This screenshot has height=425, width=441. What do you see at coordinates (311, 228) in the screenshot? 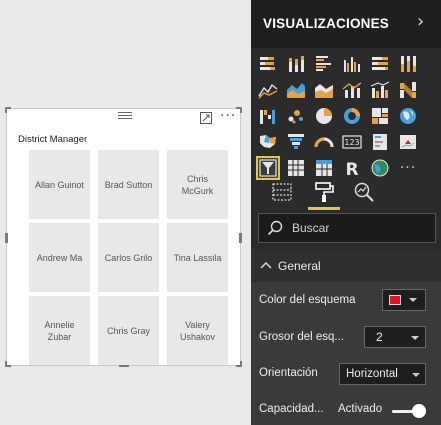
I see `search-placeholder: Buscar` at bounding box center [311, 228].